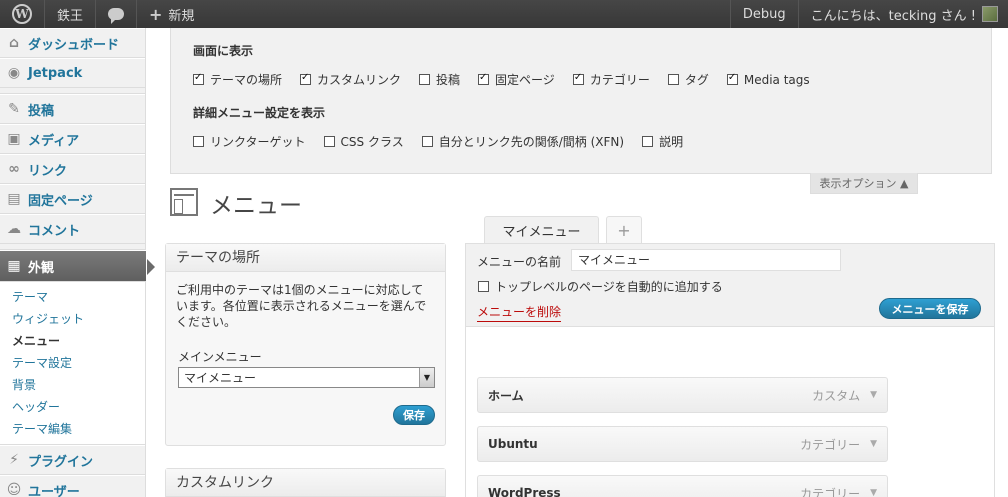 The image size is (1008, 497). I want to click on sidebar-item-pages: ▤ 固定ページ, so click(72, 199).